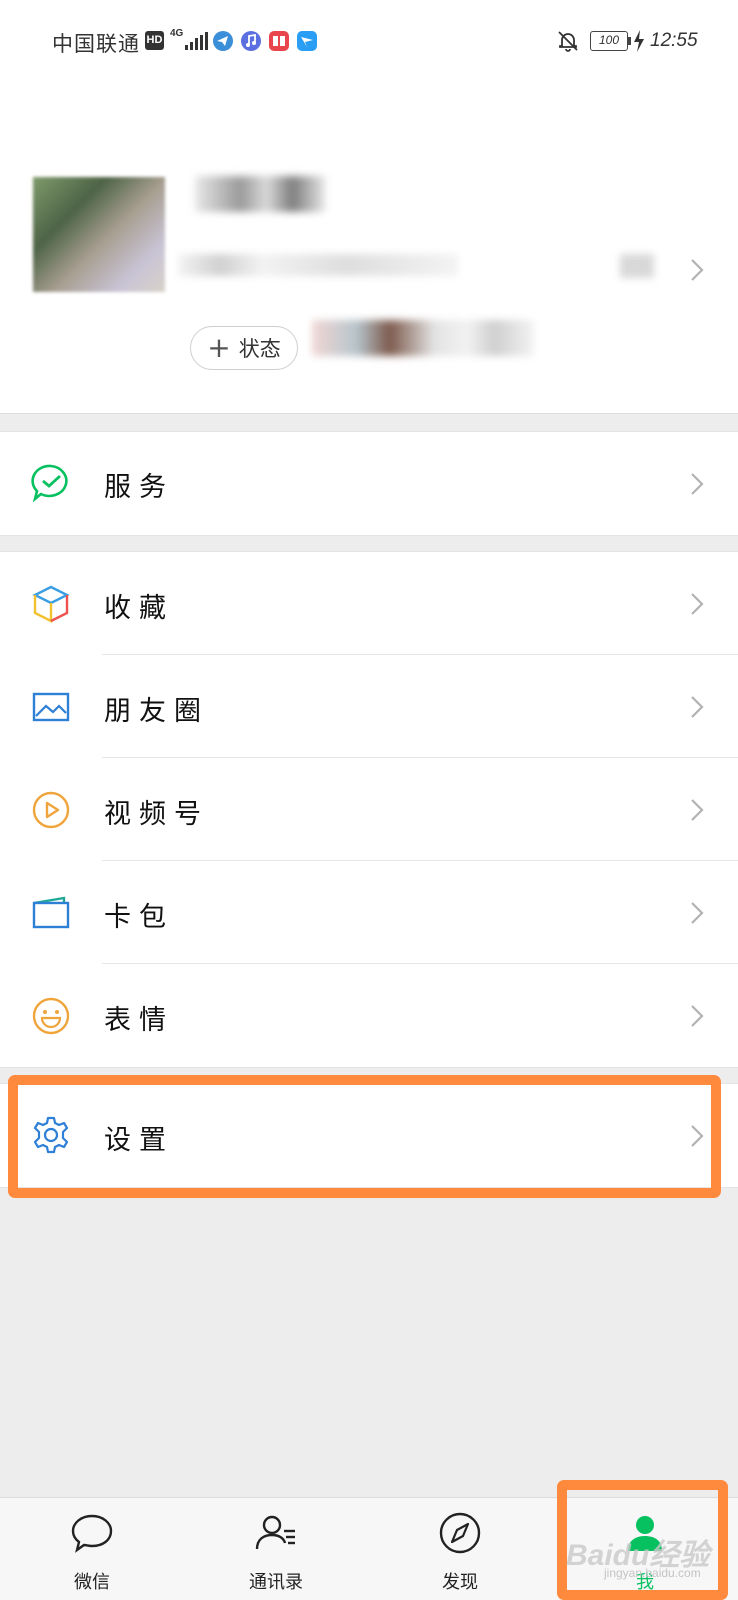 Image resolution: width=738 pixels, height=1600 pixels. I want to click on telegram-icon, so click(223, 41).